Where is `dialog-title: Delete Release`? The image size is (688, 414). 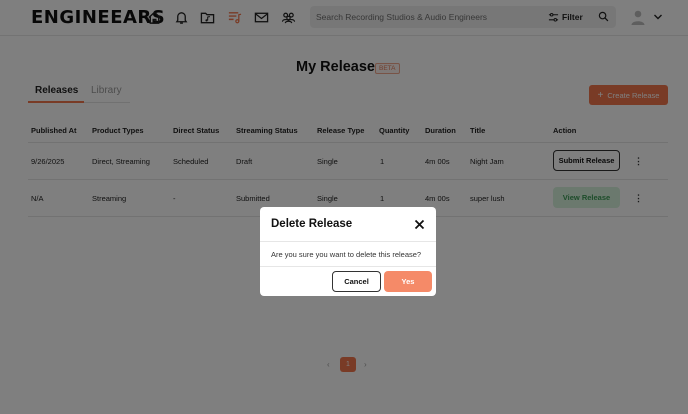 dialog-title: Delete Release is located at coordinates (312, 224).